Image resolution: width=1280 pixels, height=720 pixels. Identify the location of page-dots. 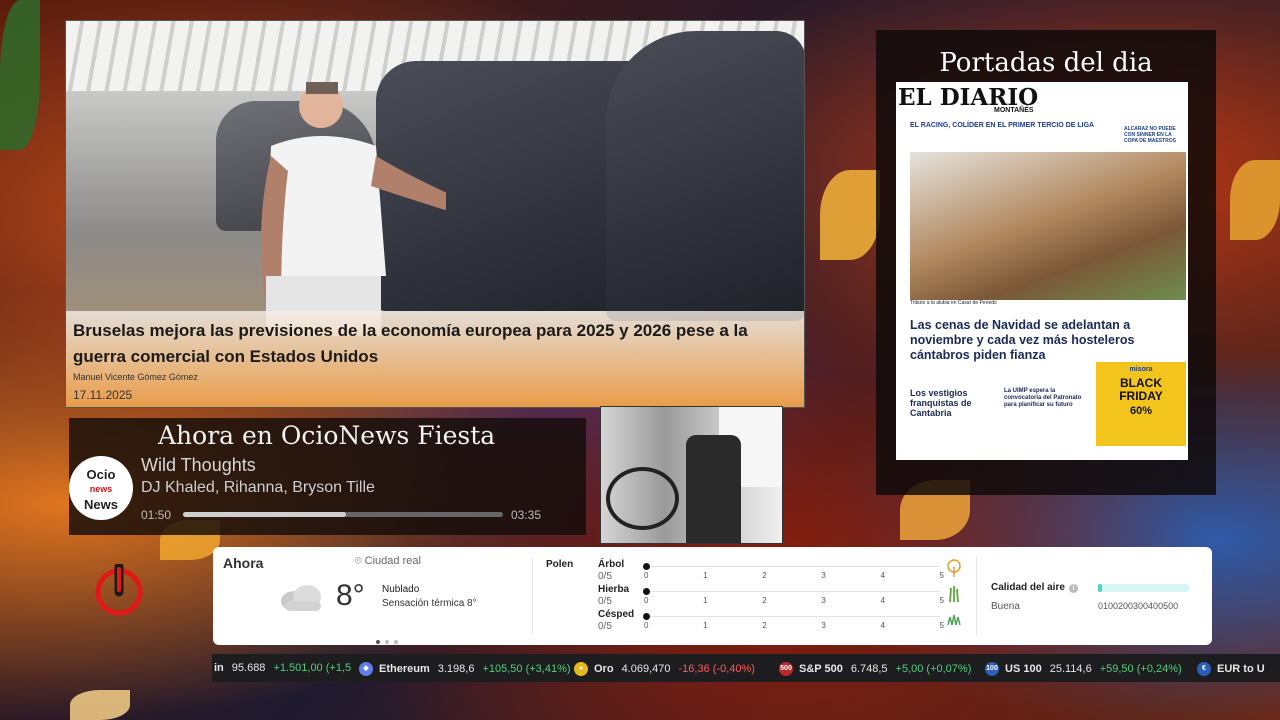
(389, 640).